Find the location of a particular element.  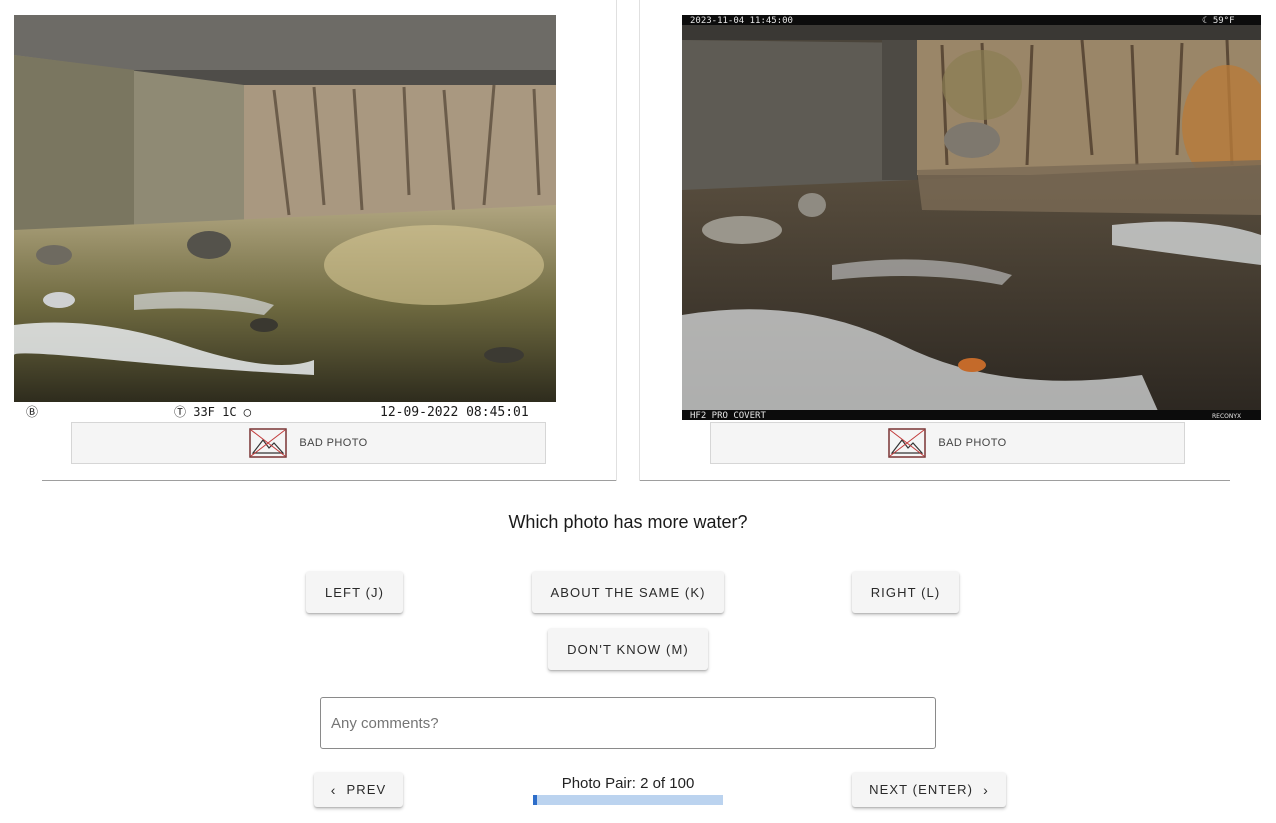

chevron-right-icon: › is located at coordinates (986, 789).